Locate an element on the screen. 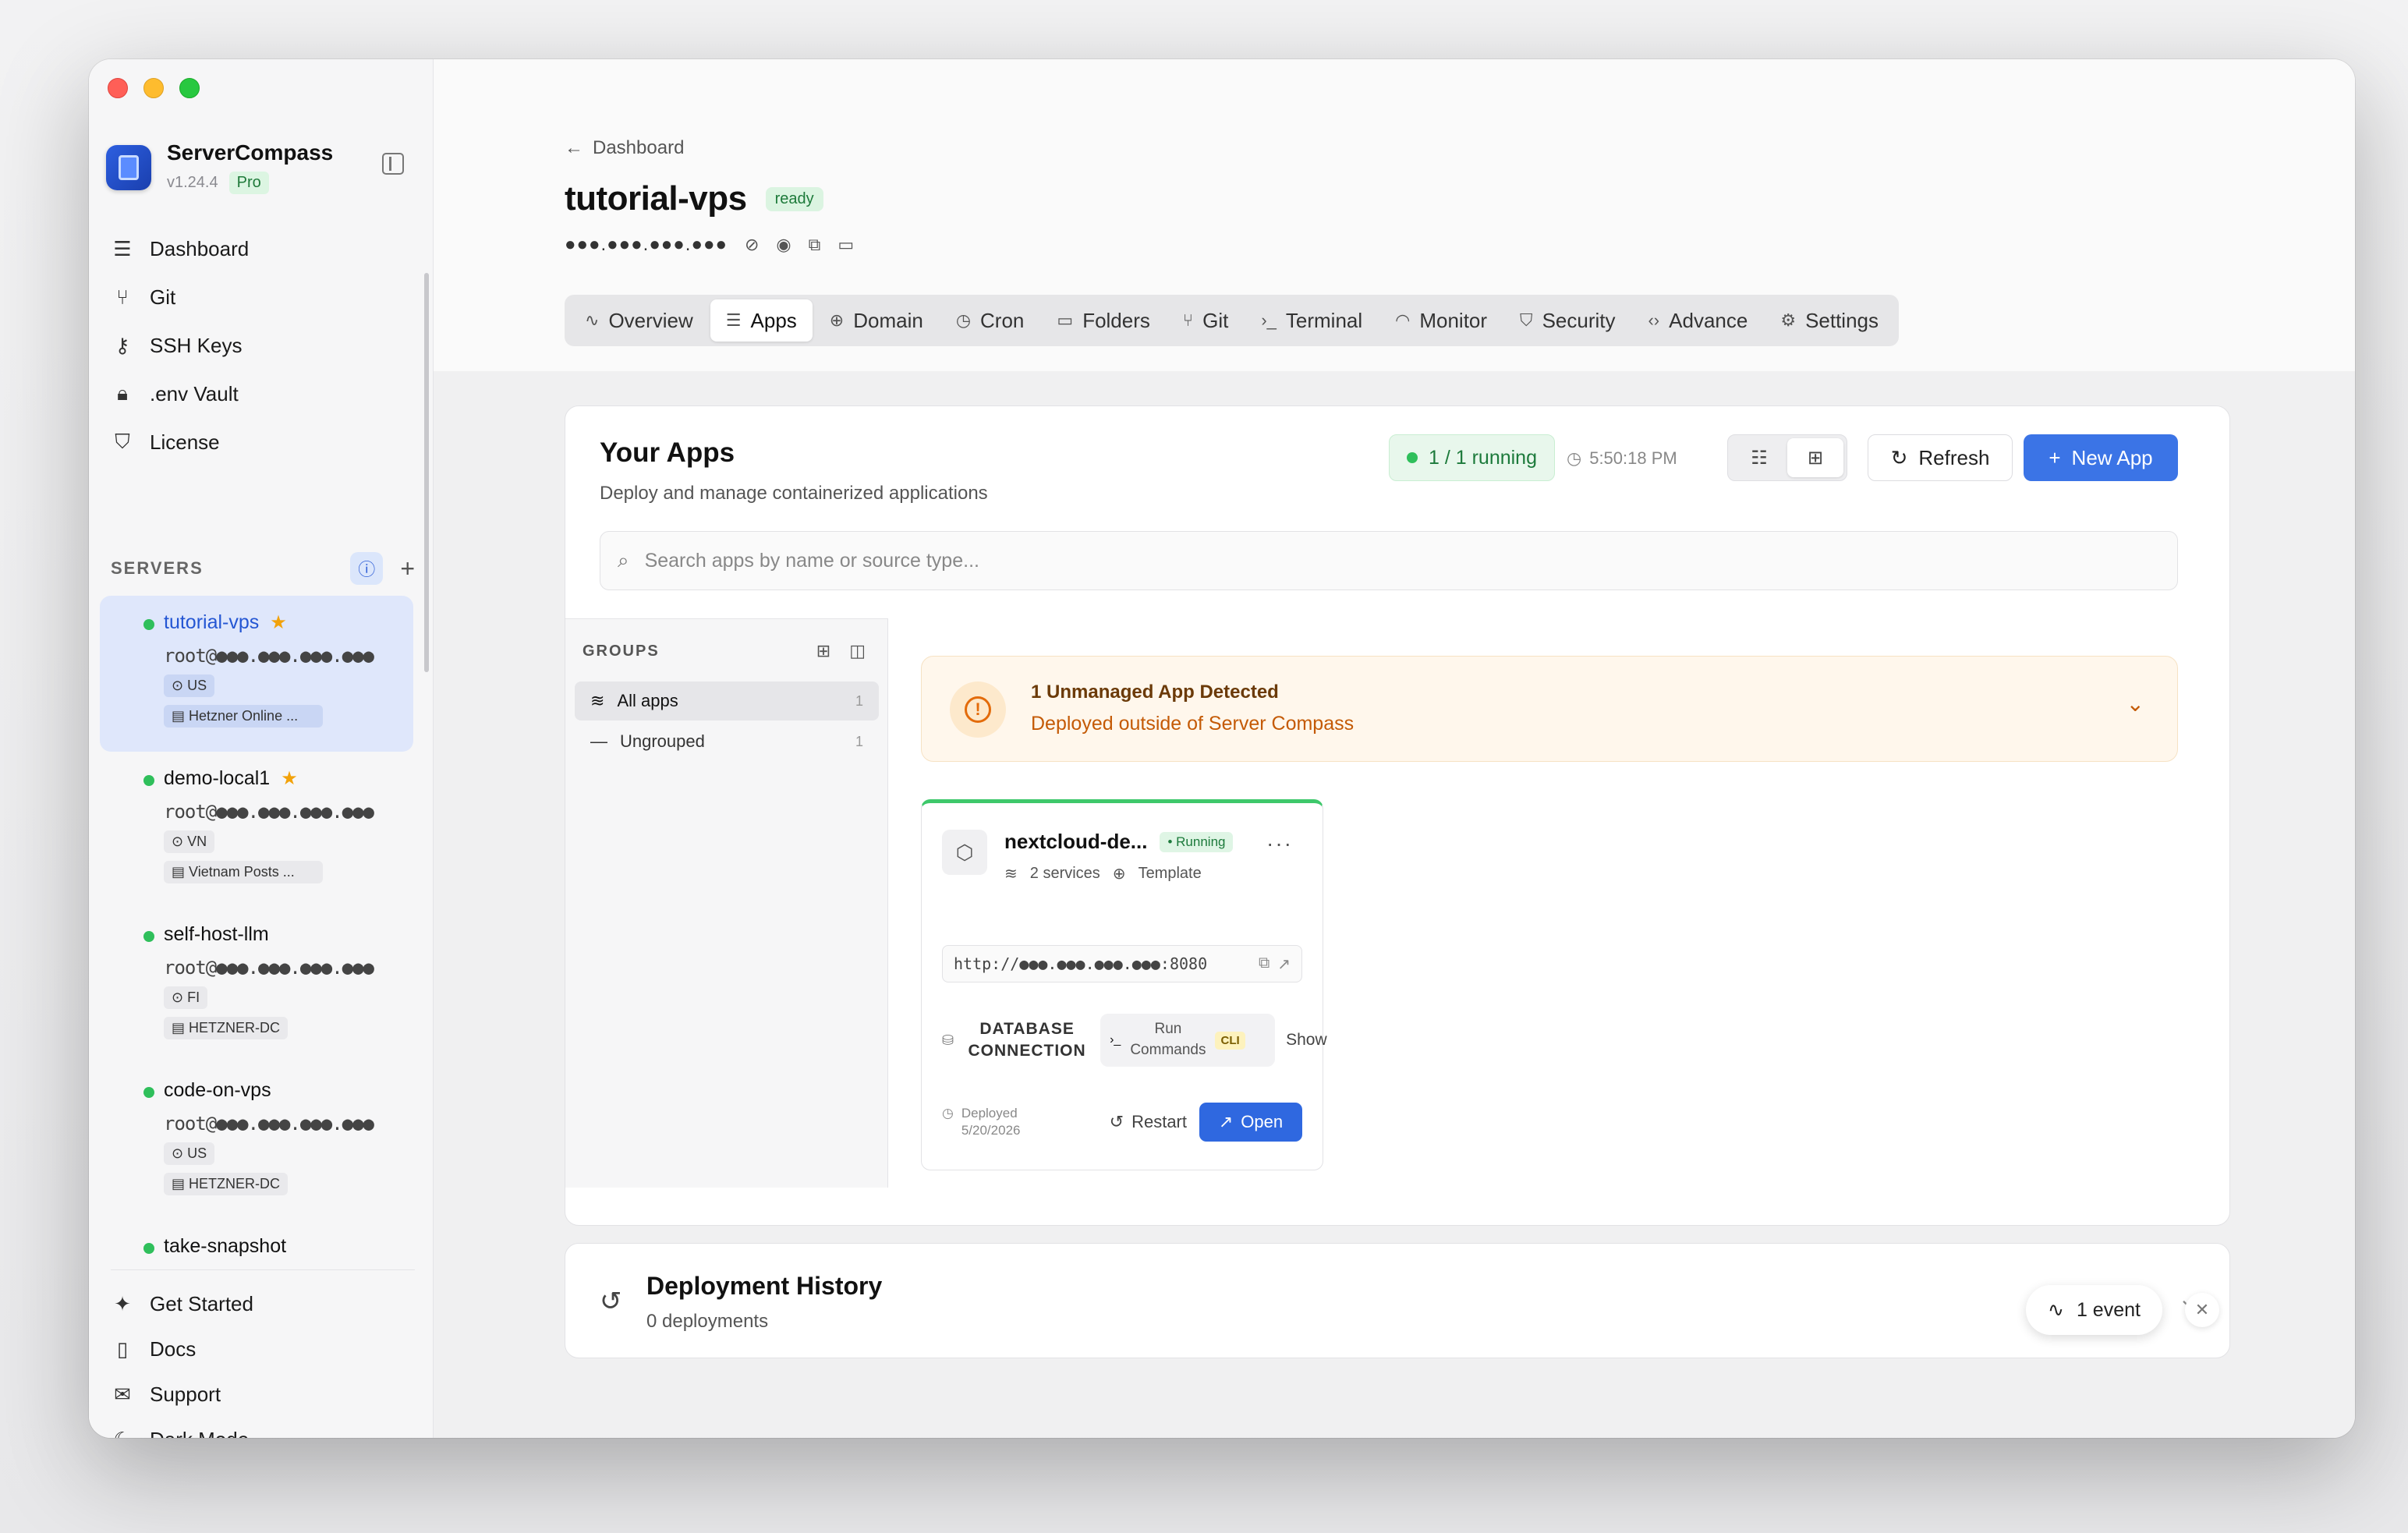  window-controls is located at coordinates (154, 88).